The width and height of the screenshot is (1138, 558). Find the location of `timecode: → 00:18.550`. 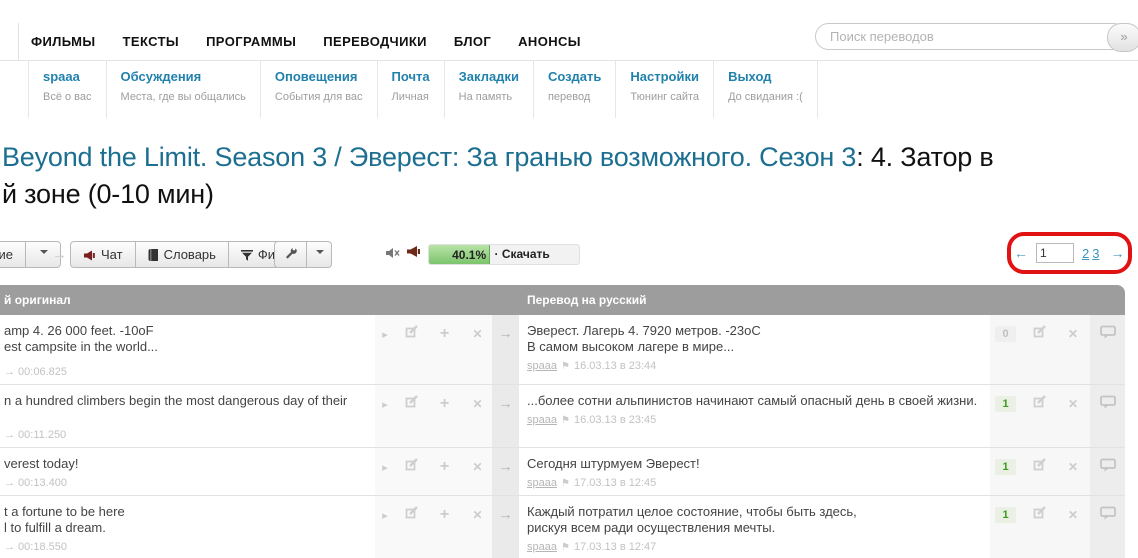

timecode: → 00:18.550 is located at coordinates (35, 547).